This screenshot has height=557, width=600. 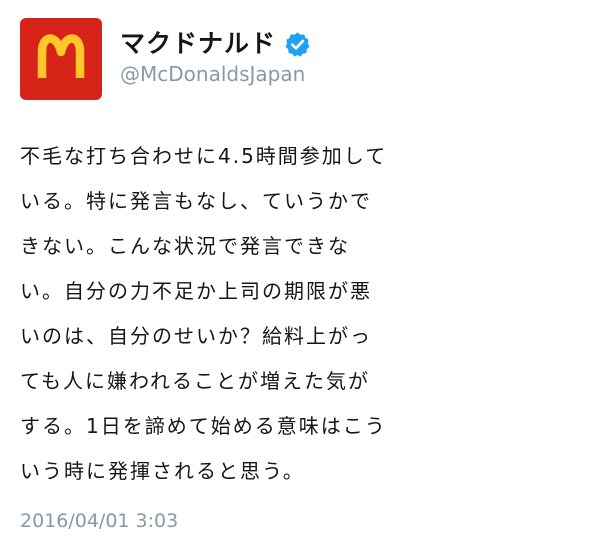 I want to click on display-name: マクドナルド, so click(x=198, y=44).